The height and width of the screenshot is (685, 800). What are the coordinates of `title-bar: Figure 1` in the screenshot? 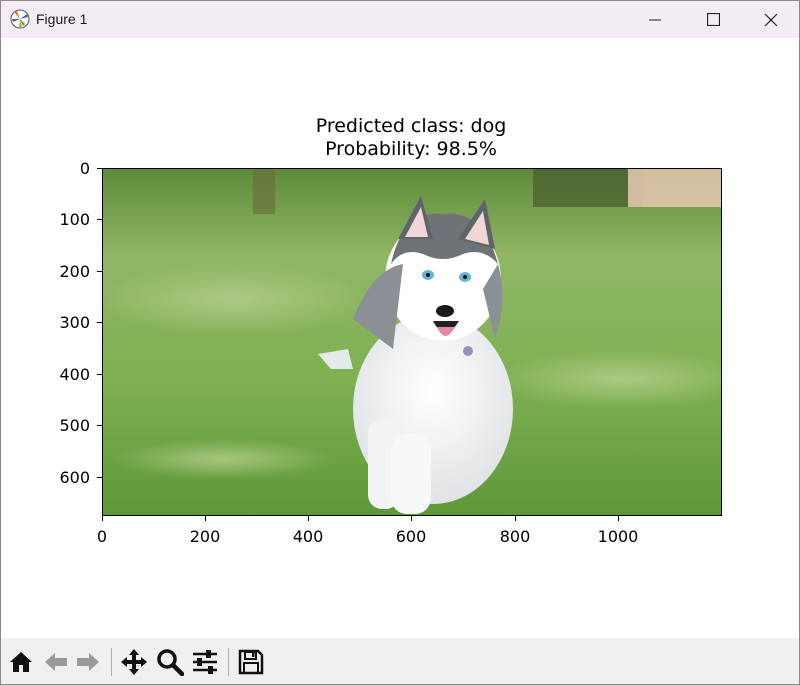 It's located at (400, 19).